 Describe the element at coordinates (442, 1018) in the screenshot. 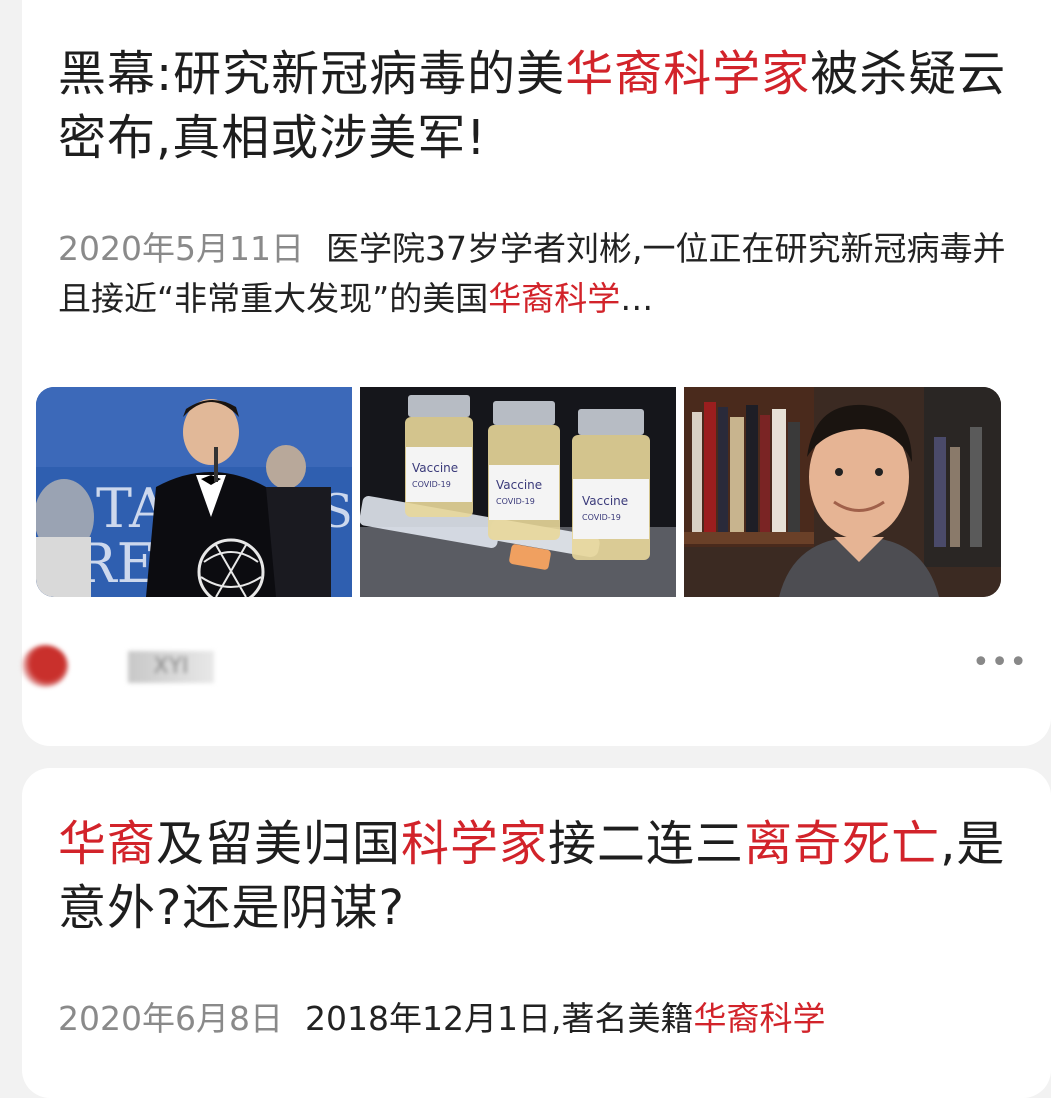

I see `article-summary: 2020年6月8日 2018年12月1日,著名美籍华裔科学` at that location.